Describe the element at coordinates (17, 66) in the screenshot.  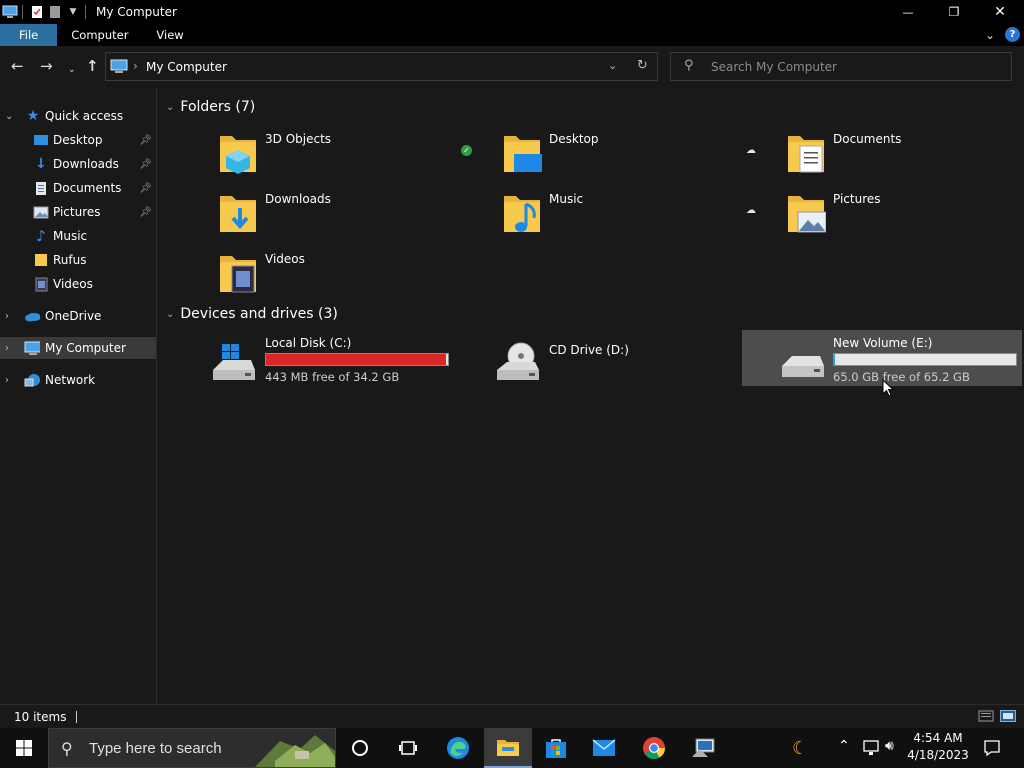
I see `back-button: ←` at that location.